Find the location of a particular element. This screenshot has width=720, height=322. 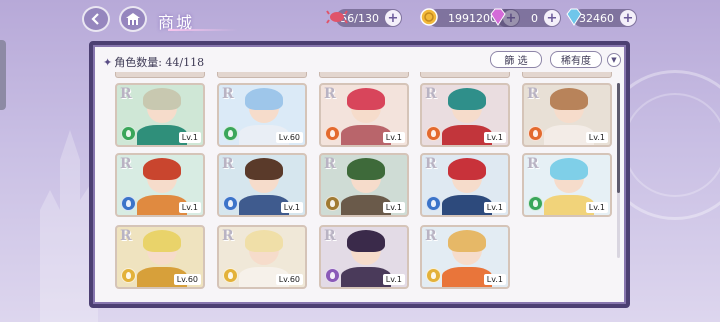

top-bar: 商城 56/130 + 1991200 + 0 + 32460 + is located at coordinates (360, 19).